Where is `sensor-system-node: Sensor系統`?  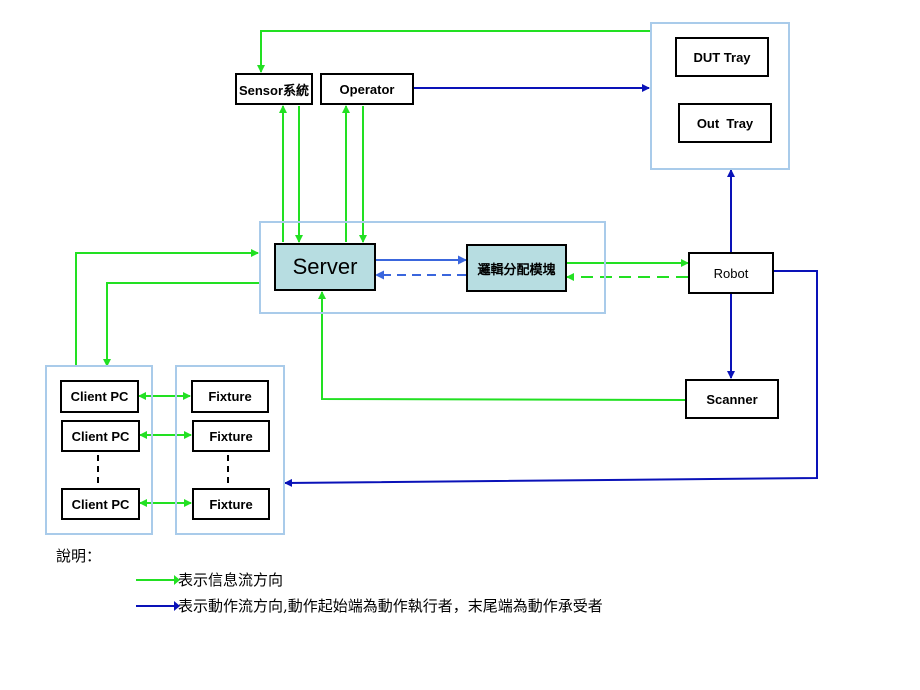 sensor-system-node: Sensor系統 is located at coordinates (274, 89).